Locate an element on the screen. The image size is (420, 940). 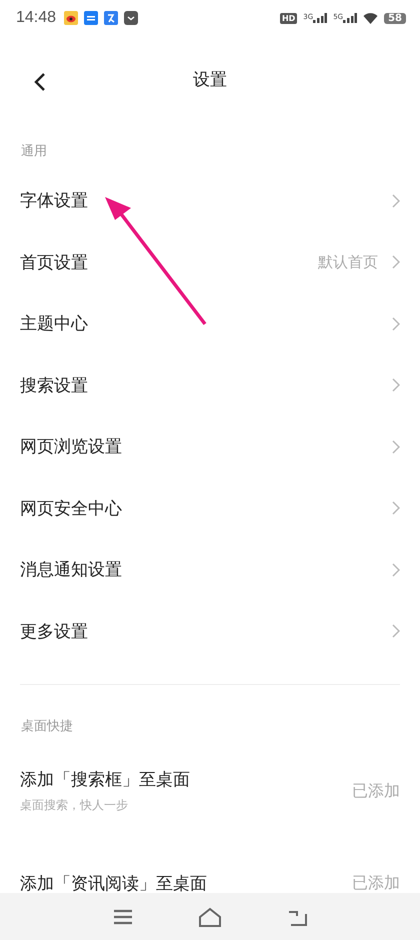
row-label: 消息通知设置 is located at coordinates (71, 570).